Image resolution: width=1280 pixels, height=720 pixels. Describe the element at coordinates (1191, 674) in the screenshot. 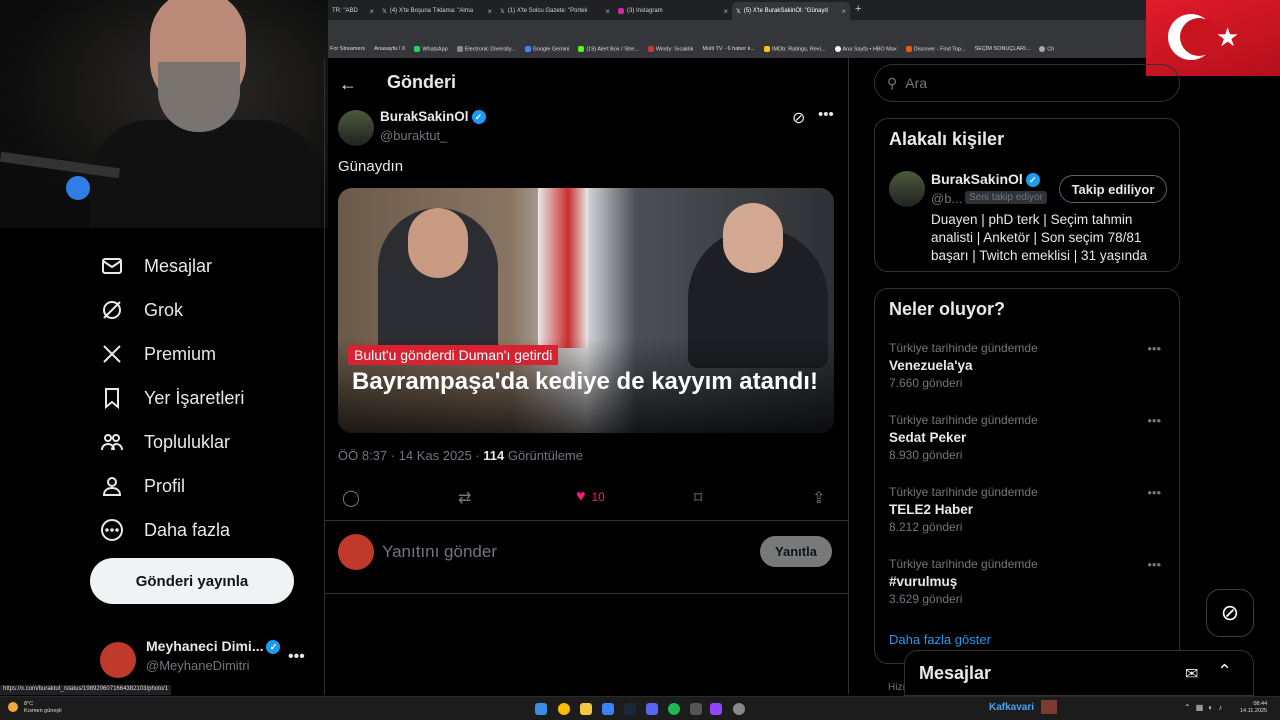

I see `new-message-icon: ✉` at that location.